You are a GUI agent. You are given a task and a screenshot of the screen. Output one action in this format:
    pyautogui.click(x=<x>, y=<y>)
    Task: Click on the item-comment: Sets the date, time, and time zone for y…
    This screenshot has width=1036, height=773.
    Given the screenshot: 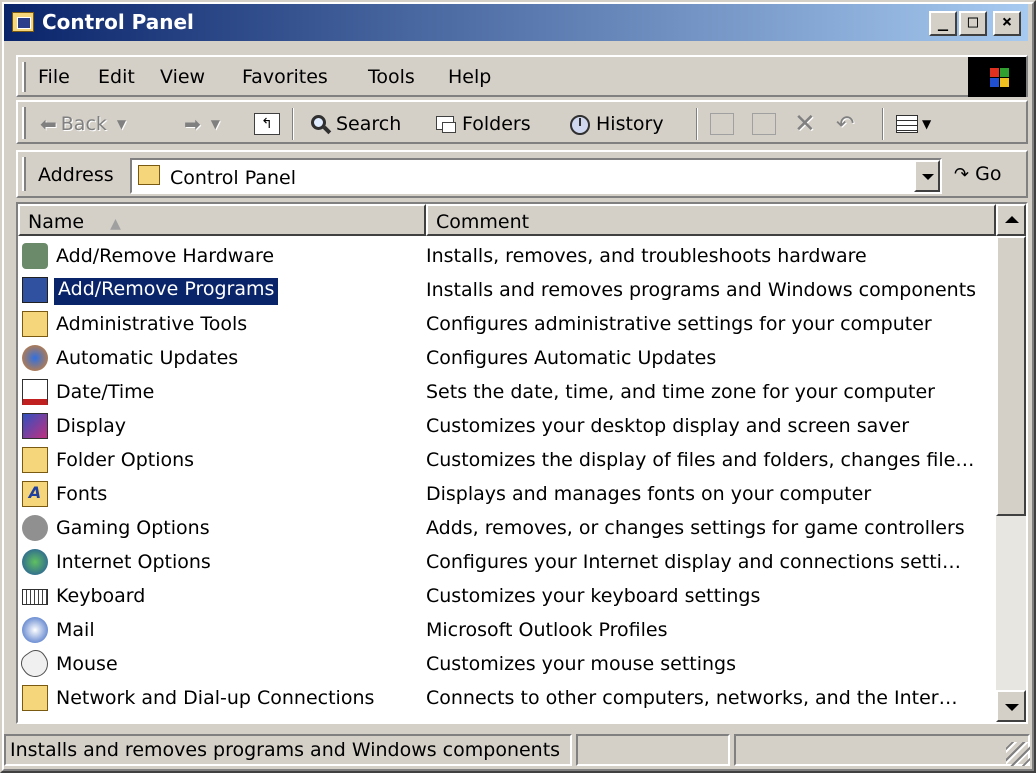 What is the action you would take?
    pyautogui.click(x=680, y=392)
    